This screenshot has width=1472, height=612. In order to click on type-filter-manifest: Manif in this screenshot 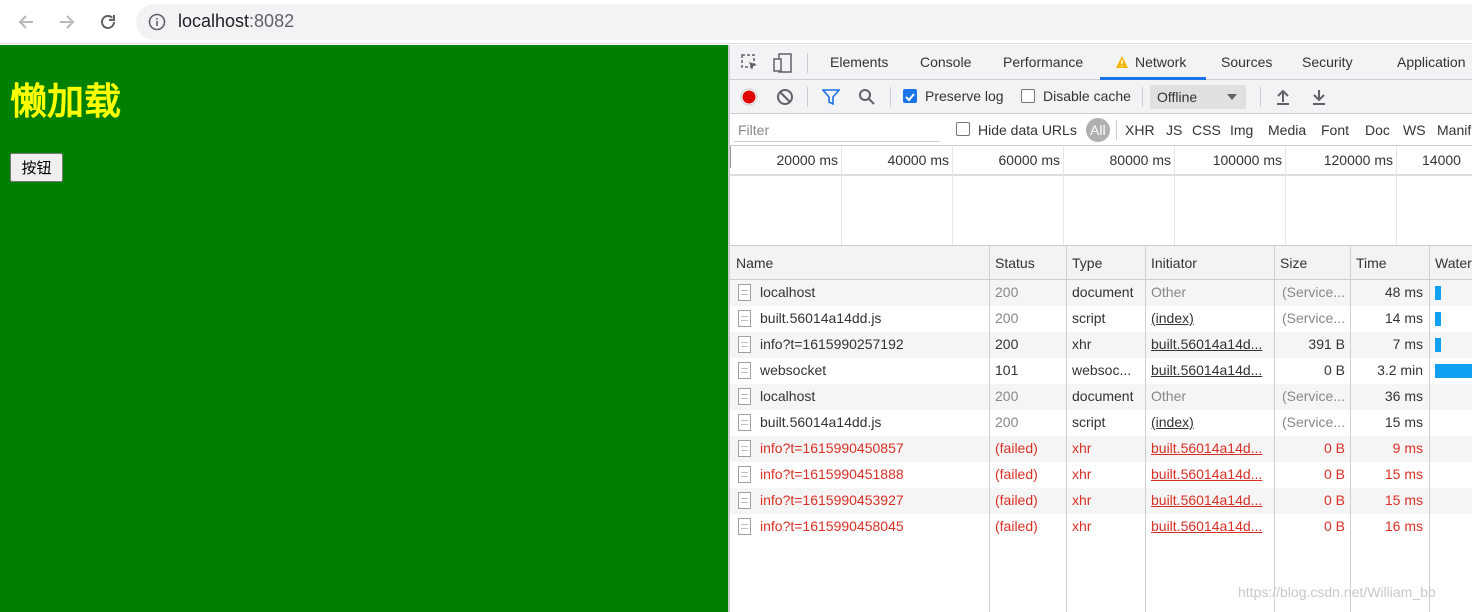, I will do `click(1454, 130)`.